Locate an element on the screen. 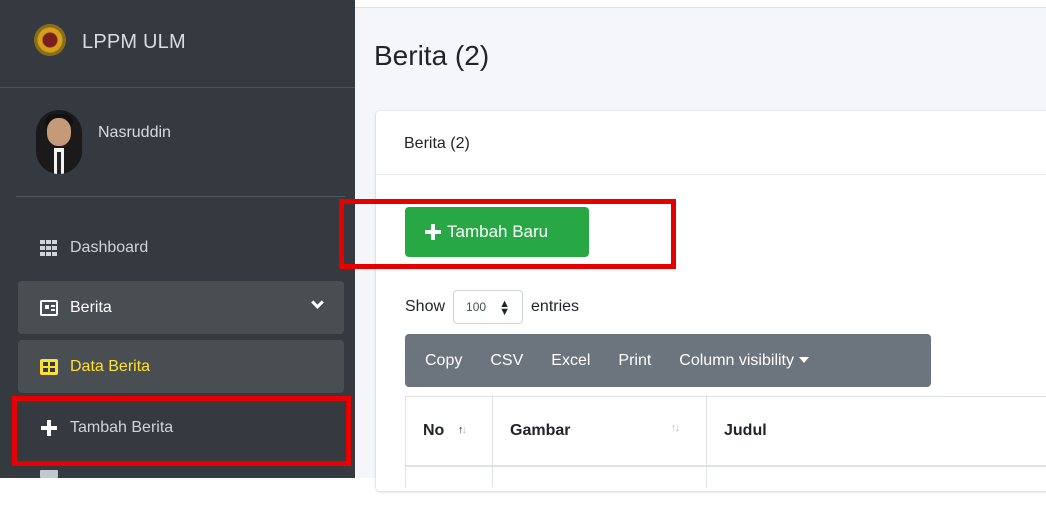 This screenshot has height=517, width=1046. sidebar-item-data-berita: Data Berita is located at coordinates (181, 366).